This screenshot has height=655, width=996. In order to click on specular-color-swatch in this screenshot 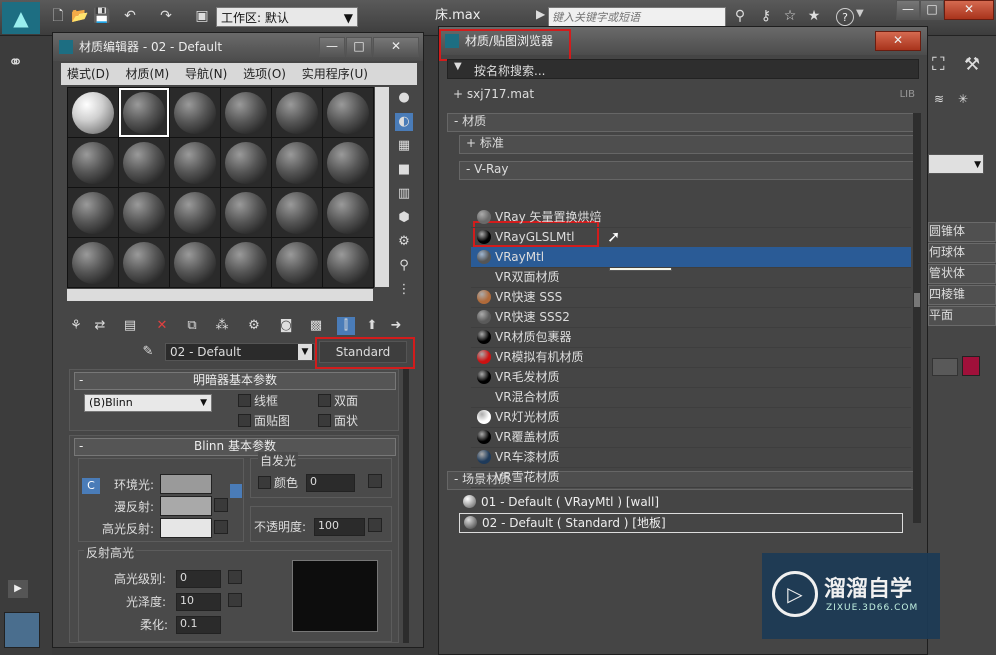, I will do `click(186, 528)`.